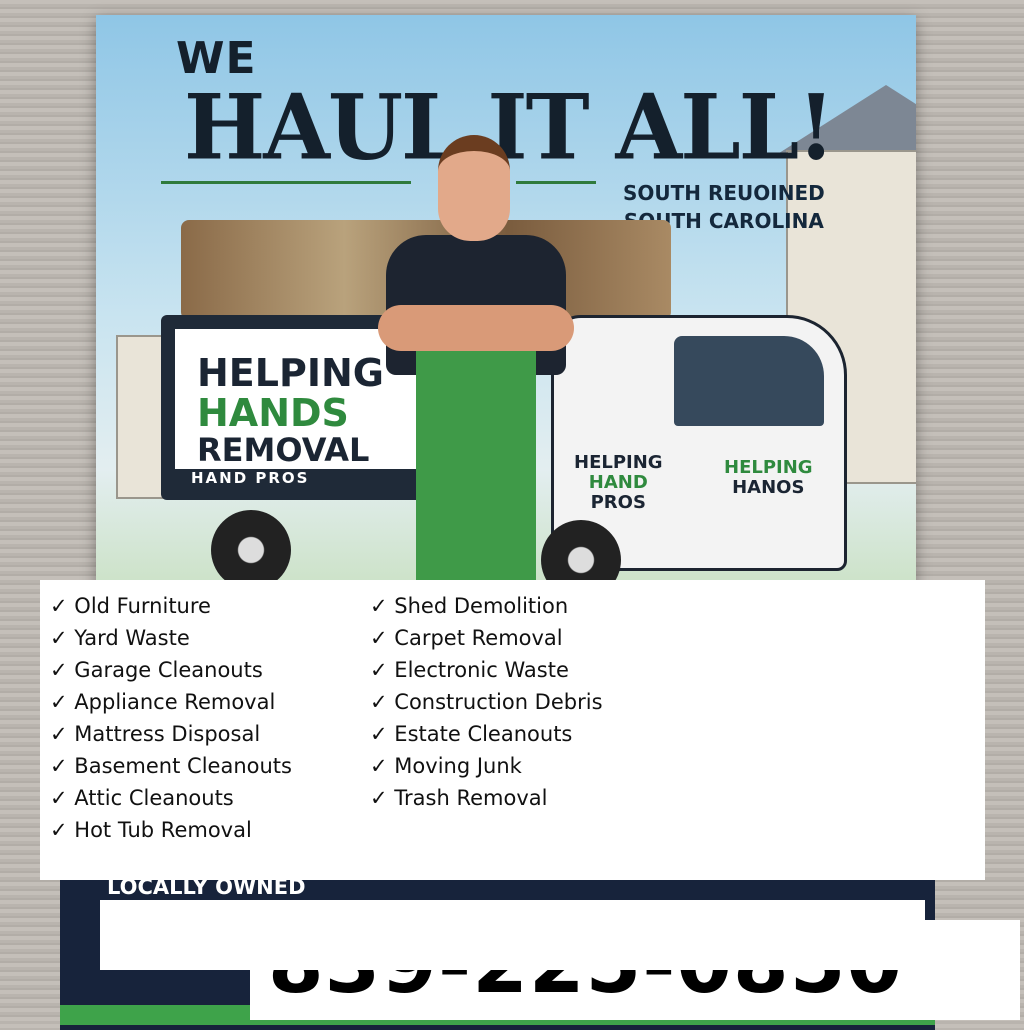 This screenshot has height=1030, width=1024. Describe the element at coordinates (251, 550) in the screenshot. I see `wheel` at that location.